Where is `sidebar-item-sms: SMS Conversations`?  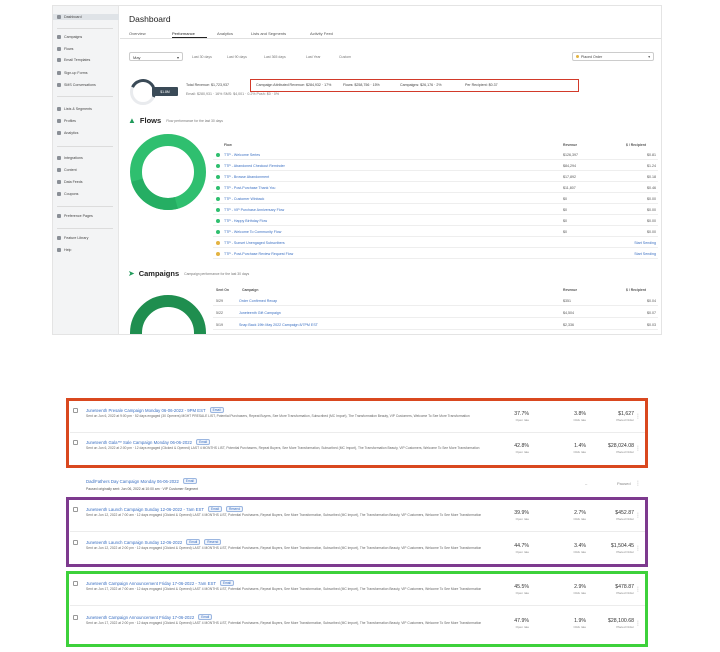 sidebar-item-sms: SMS Conversations is located at coordinates (76, 85).